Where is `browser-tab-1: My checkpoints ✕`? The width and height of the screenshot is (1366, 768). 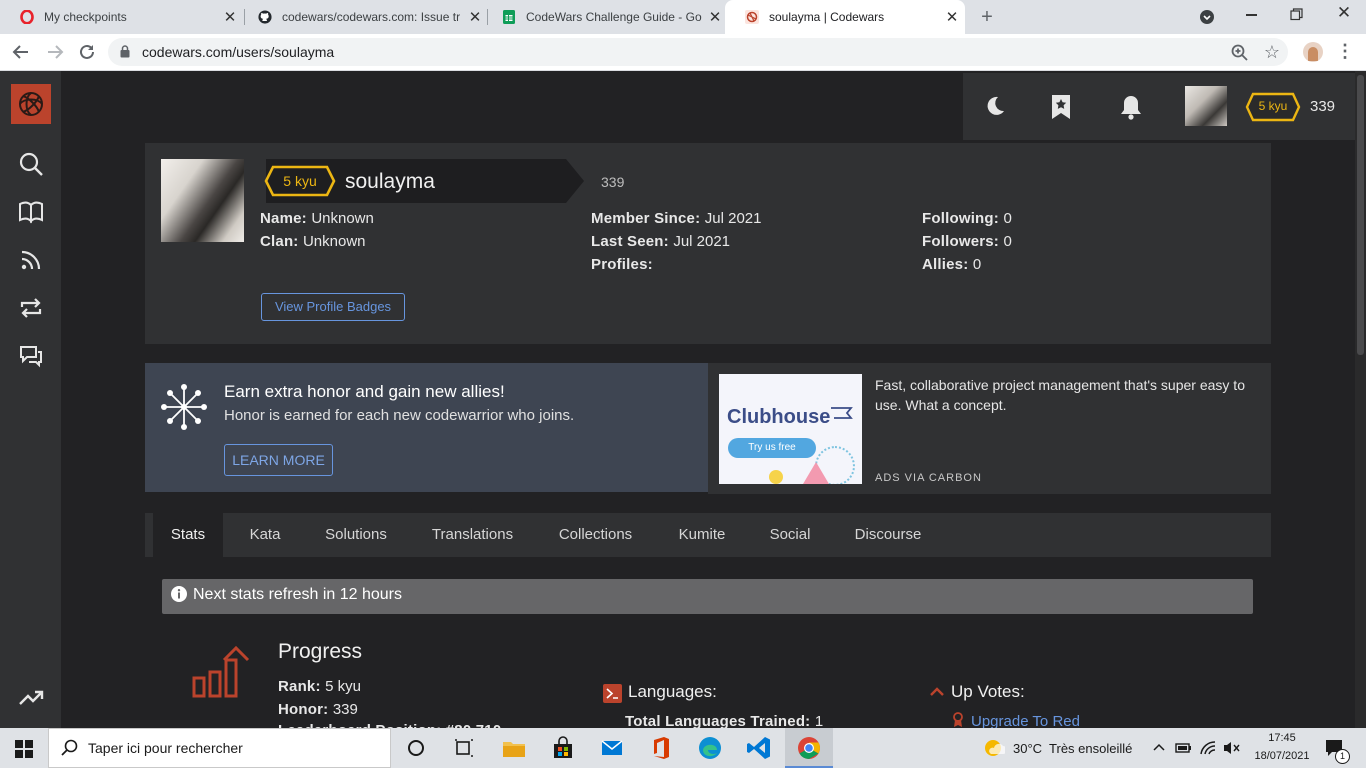
browser-tab-1: My checkpoints ✕ is located at coordinates (121, 17).